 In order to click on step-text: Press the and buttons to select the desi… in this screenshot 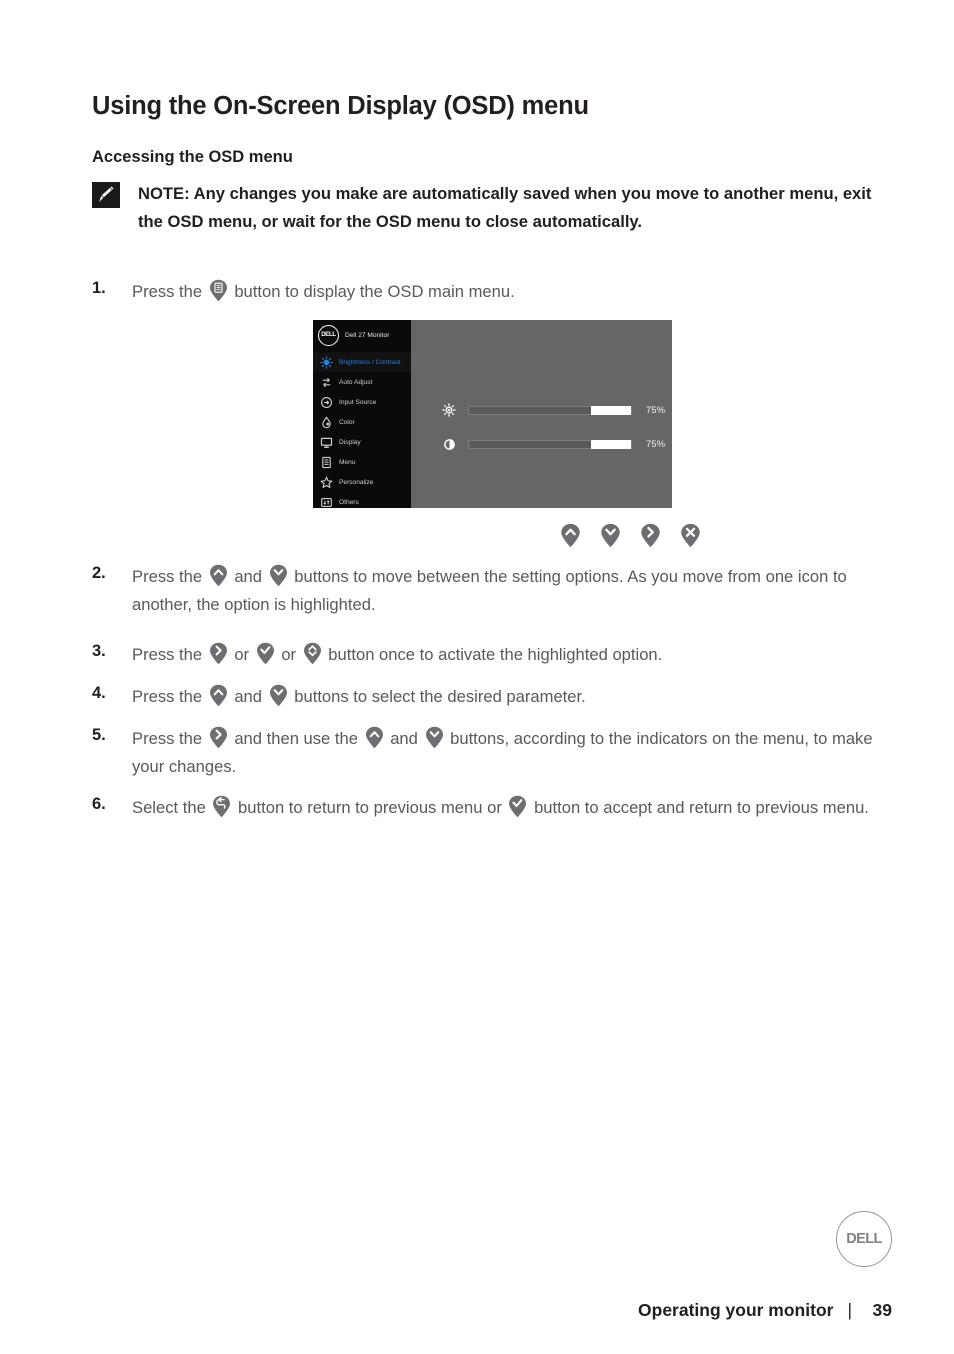, I will do `click(359, 697)`.